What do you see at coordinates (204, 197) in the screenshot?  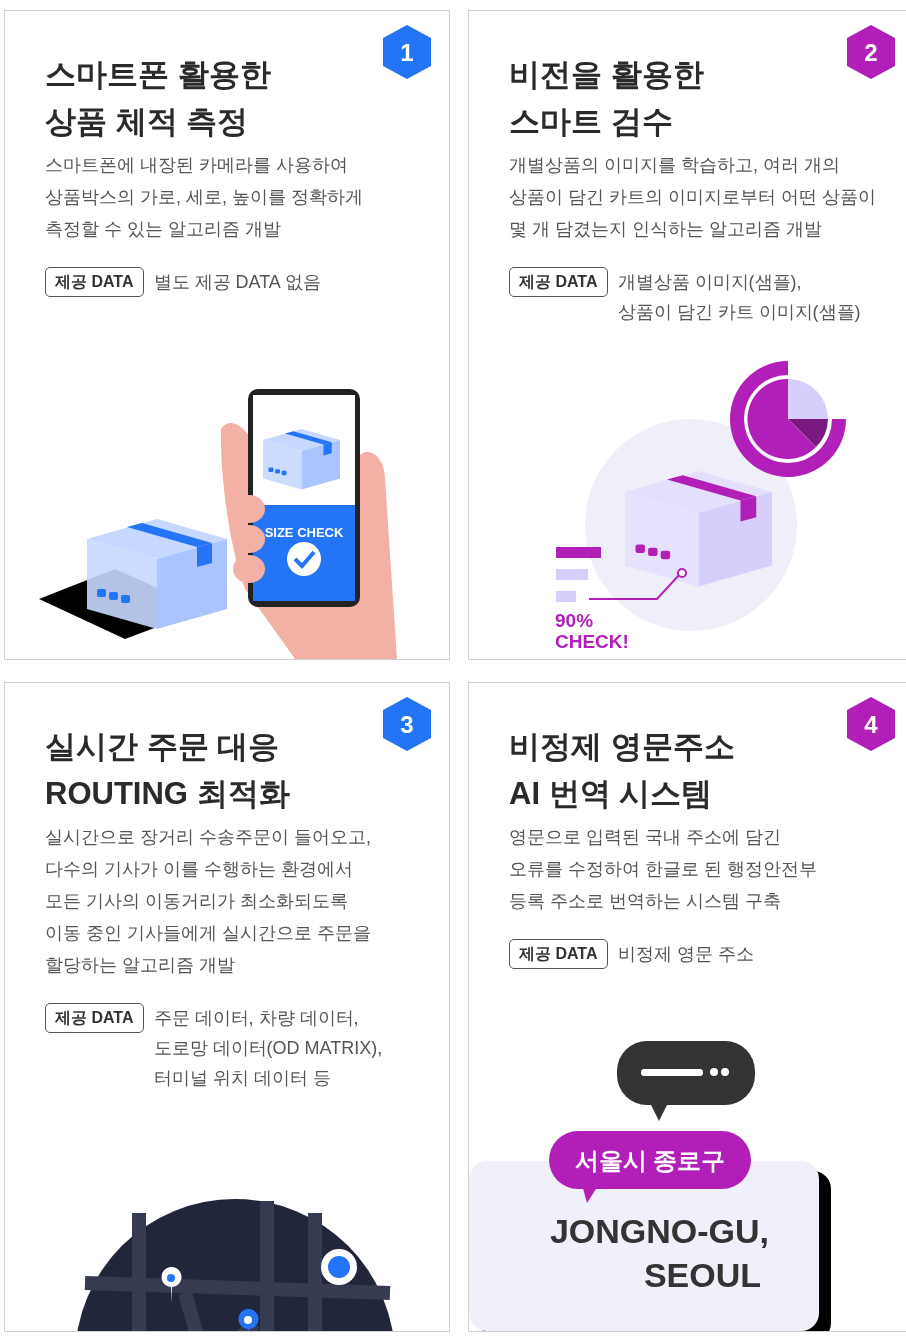 I see `description-text: 상품박스의 가로, 세로, 높이를 정확하게` at bounding box center [204, 197].